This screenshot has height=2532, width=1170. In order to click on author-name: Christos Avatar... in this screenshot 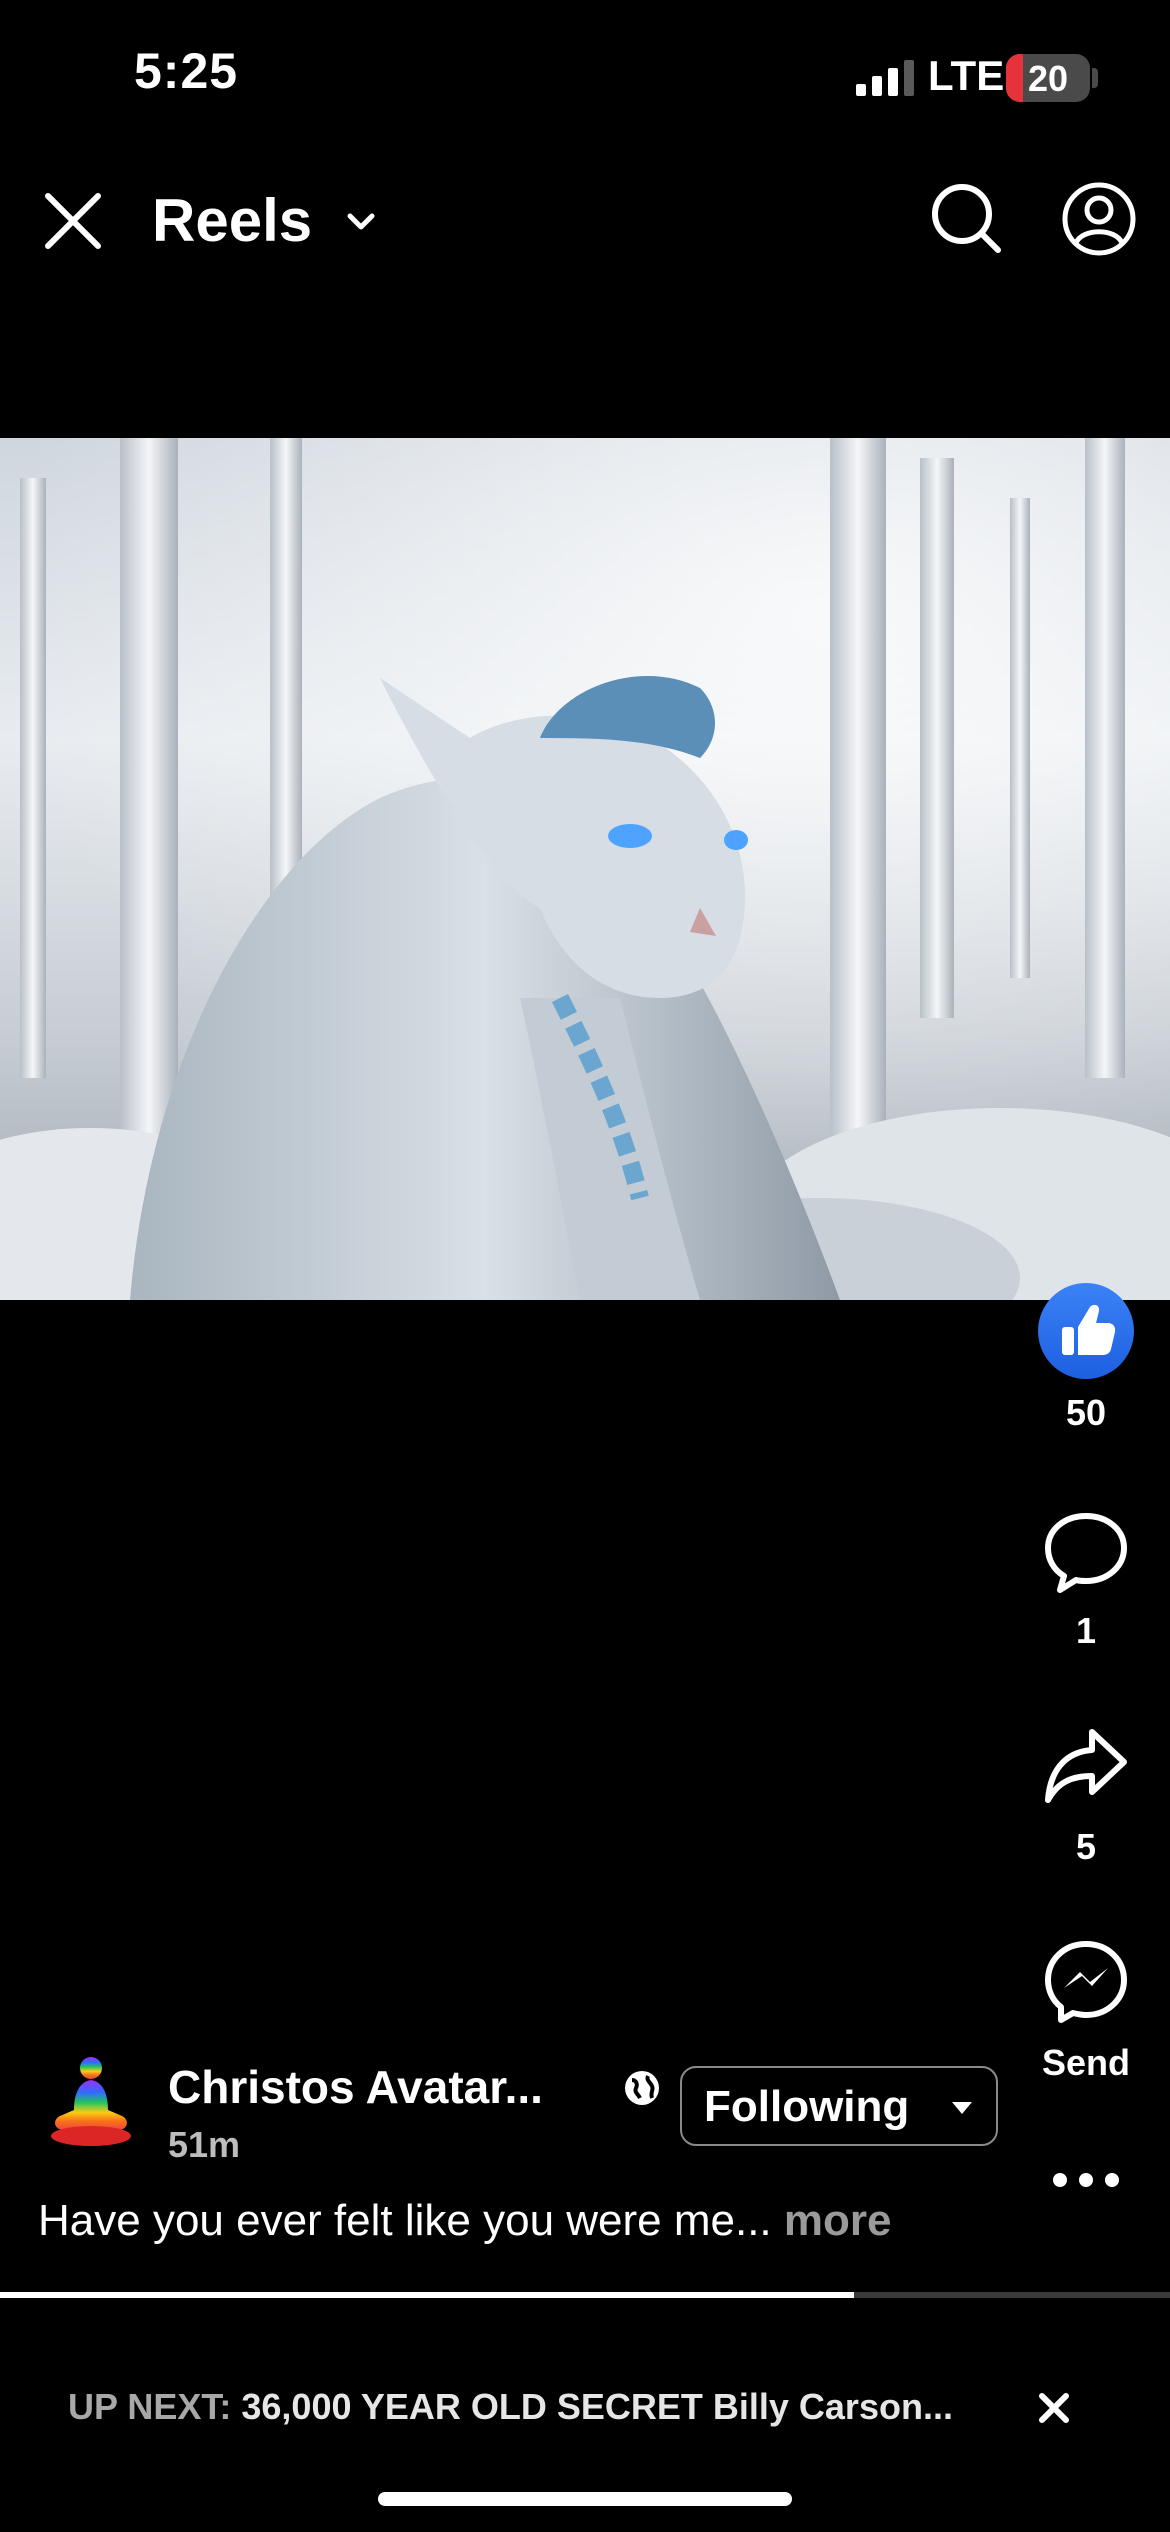, I will do `click(355, 2087)`.